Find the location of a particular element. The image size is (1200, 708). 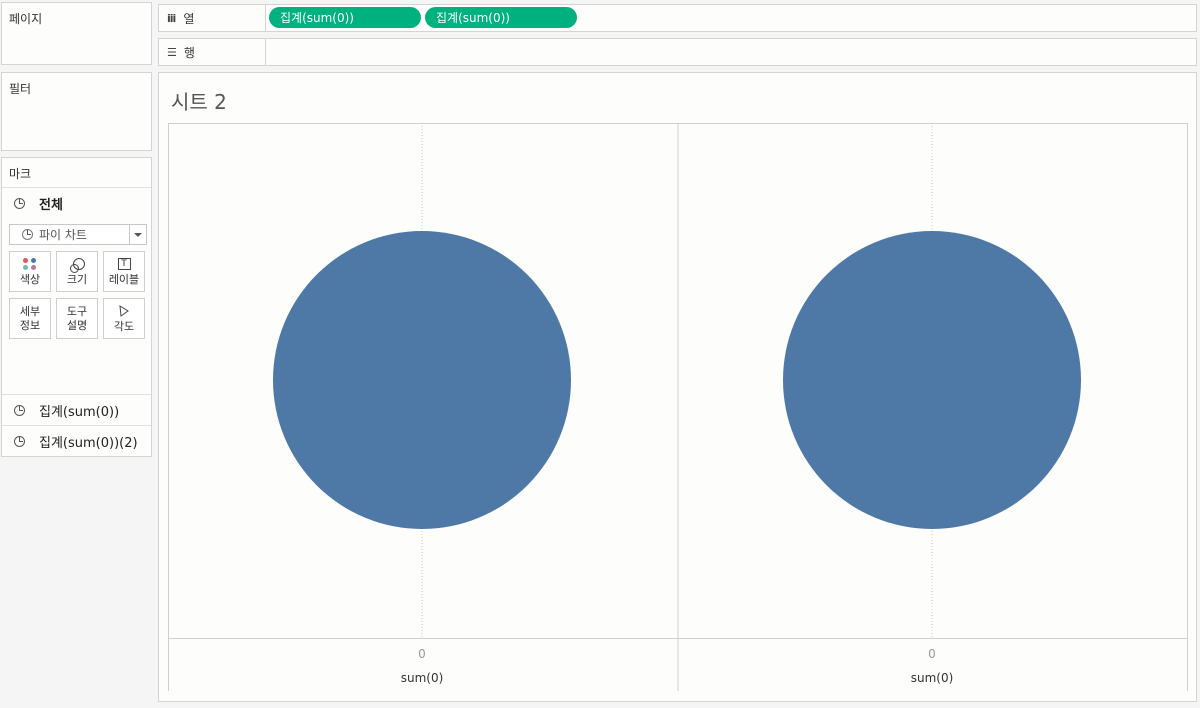

marks-card-all: 전체 is located at coordinates (76, 202).